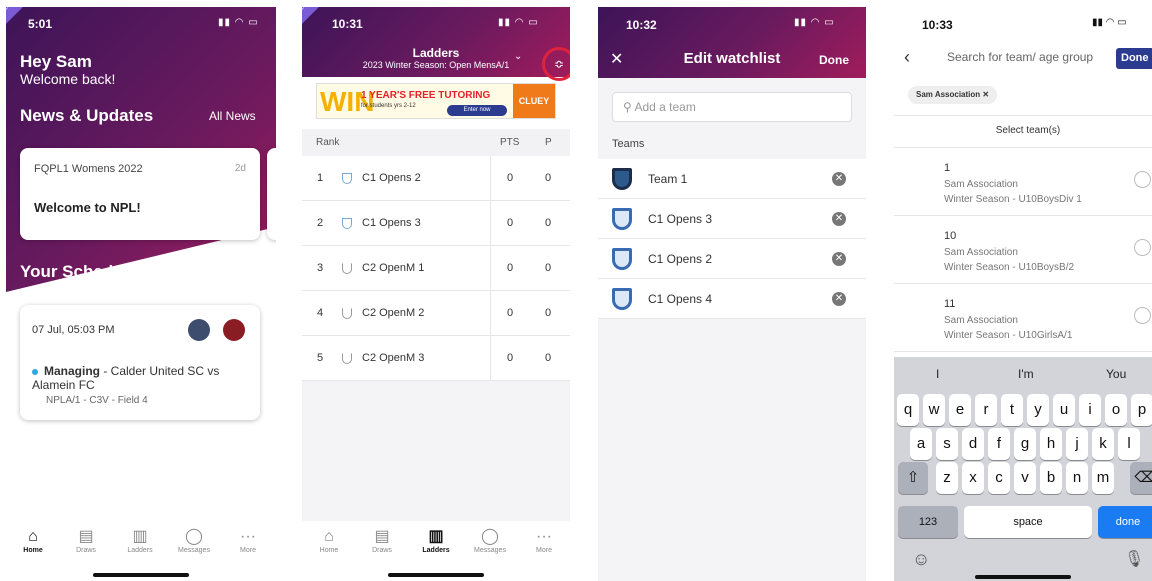 The image size is (1152, 581). Describe the element at coordinates (934, 410) in the screenshot. I see `key-w: w` at that location.